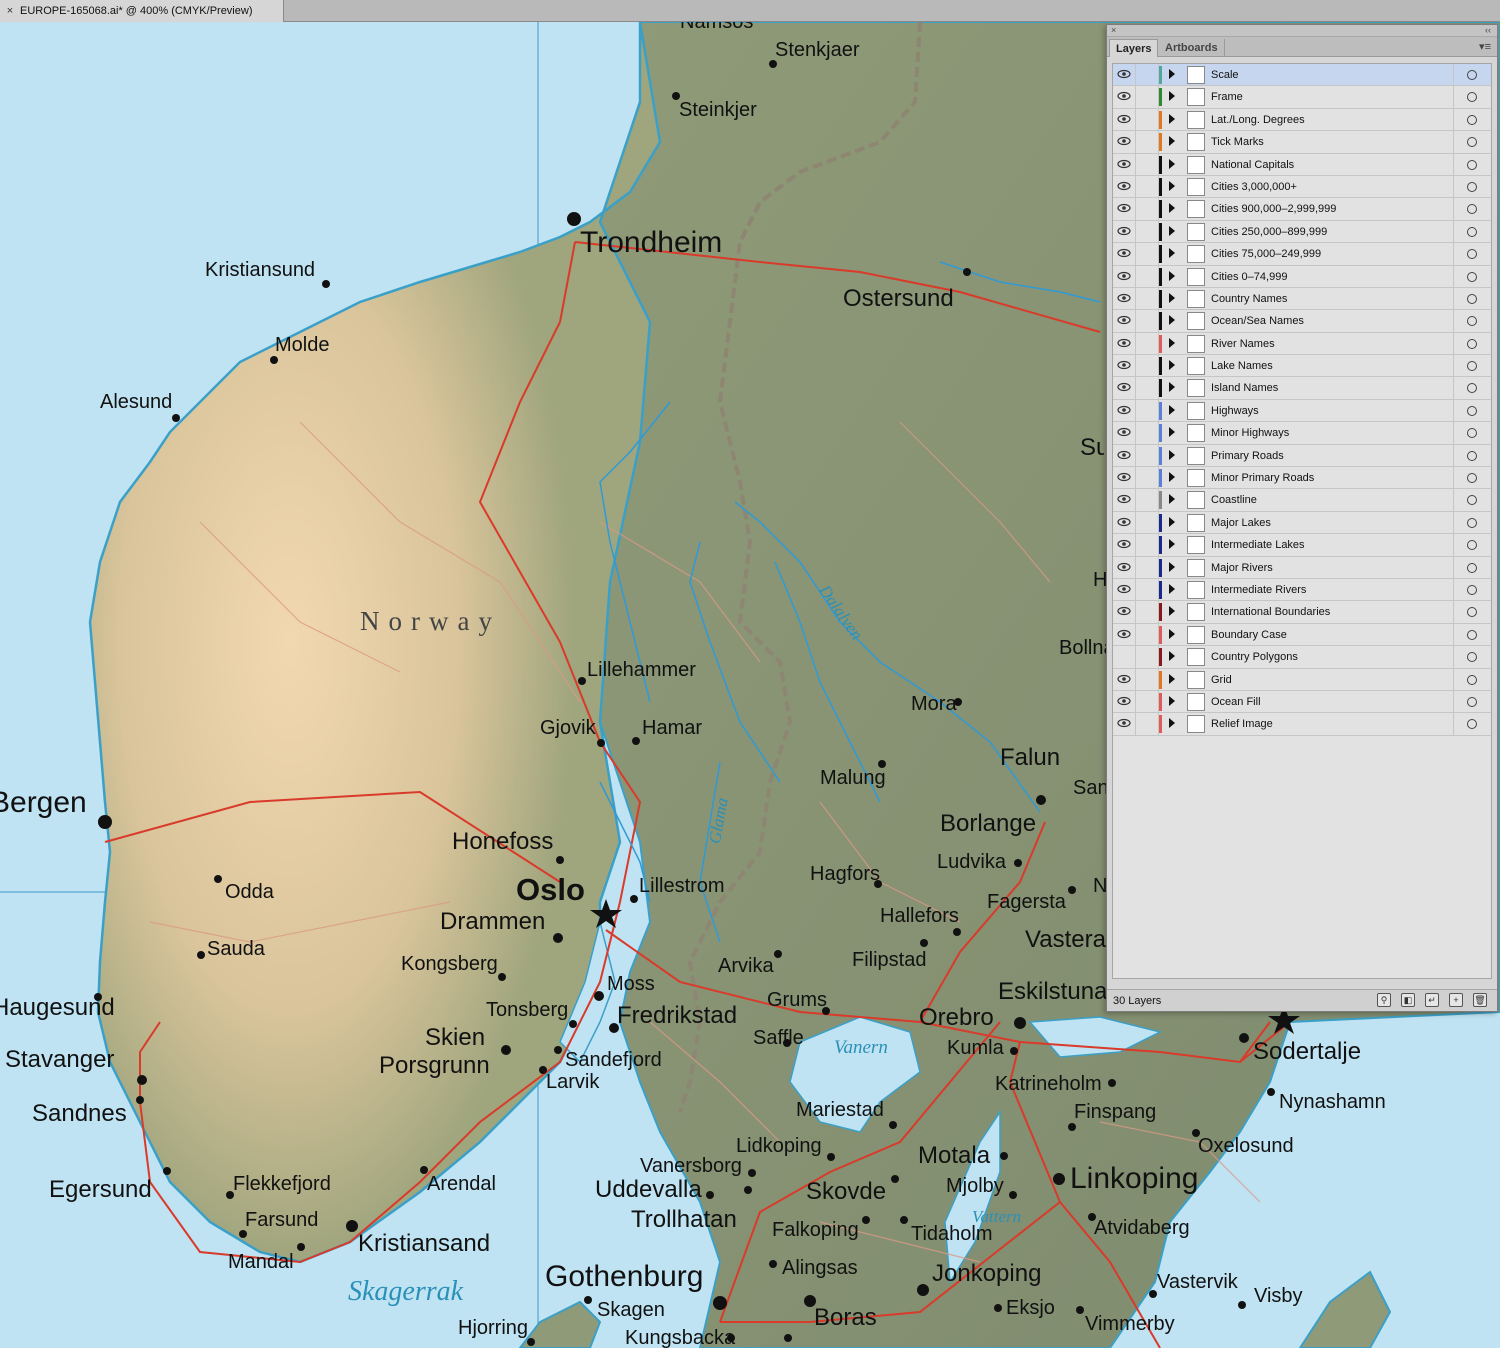 The width and height of the screenshot is (1500, 1348). Describe the element at coordinates (1302, 120) in the screenshot. I see `layer-row: Lat./Long. Degrees` at that location.